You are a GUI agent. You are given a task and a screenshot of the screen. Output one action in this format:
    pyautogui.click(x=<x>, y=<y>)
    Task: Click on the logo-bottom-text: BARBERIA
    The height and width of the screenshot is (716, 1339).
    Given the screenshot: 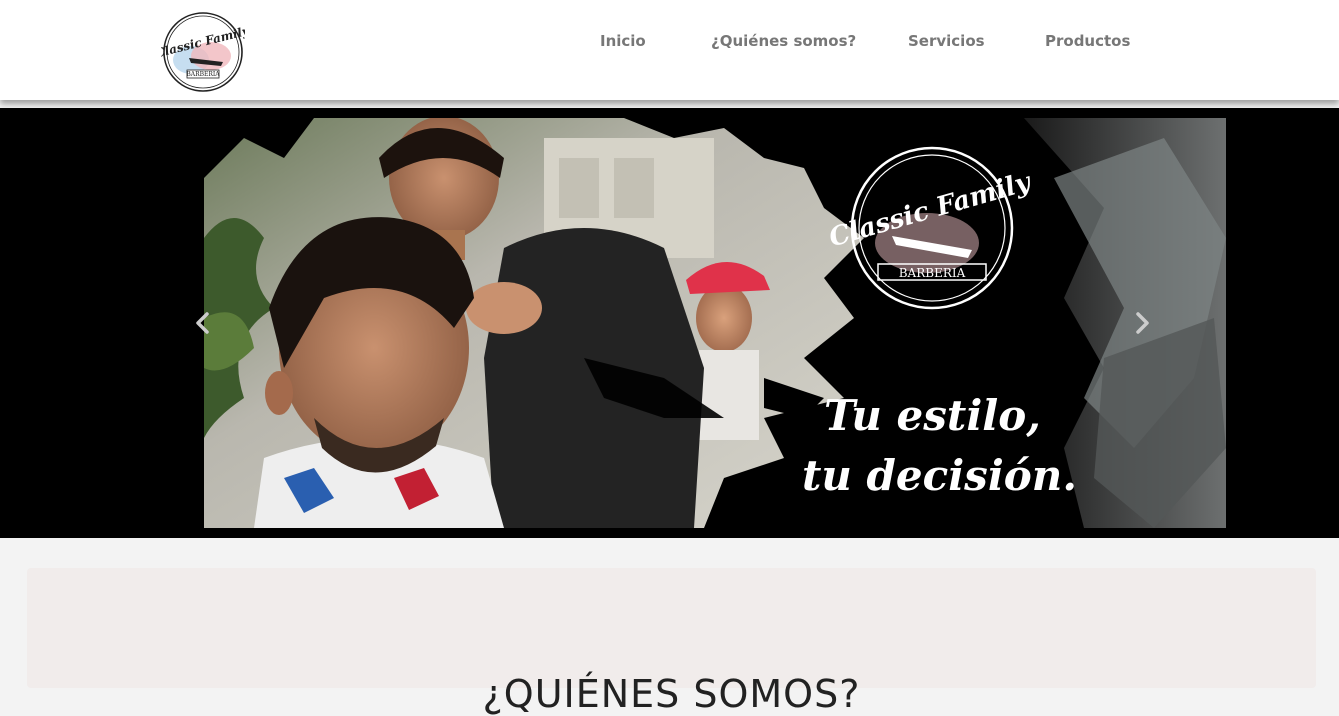 What is the action you would take?
    pyautogui.click(x=203, y=74)
    